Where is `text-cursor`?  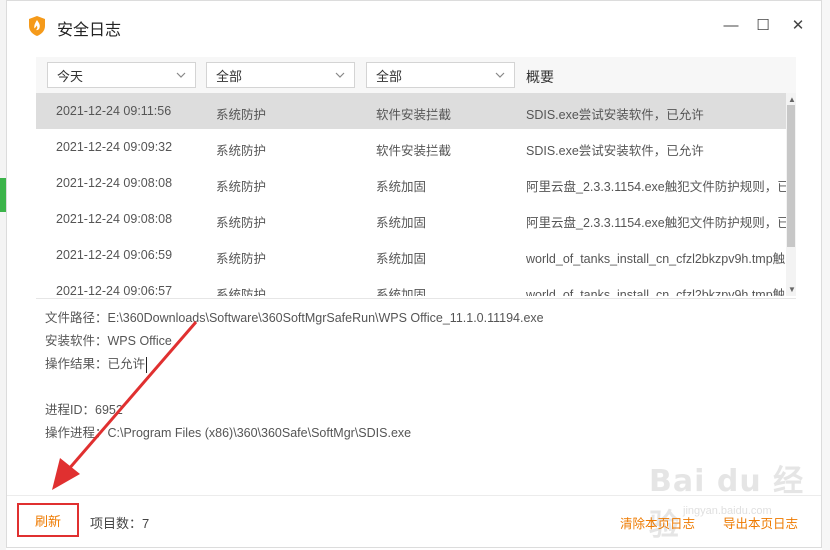
text-cursor is located at coordinates (147, 364).